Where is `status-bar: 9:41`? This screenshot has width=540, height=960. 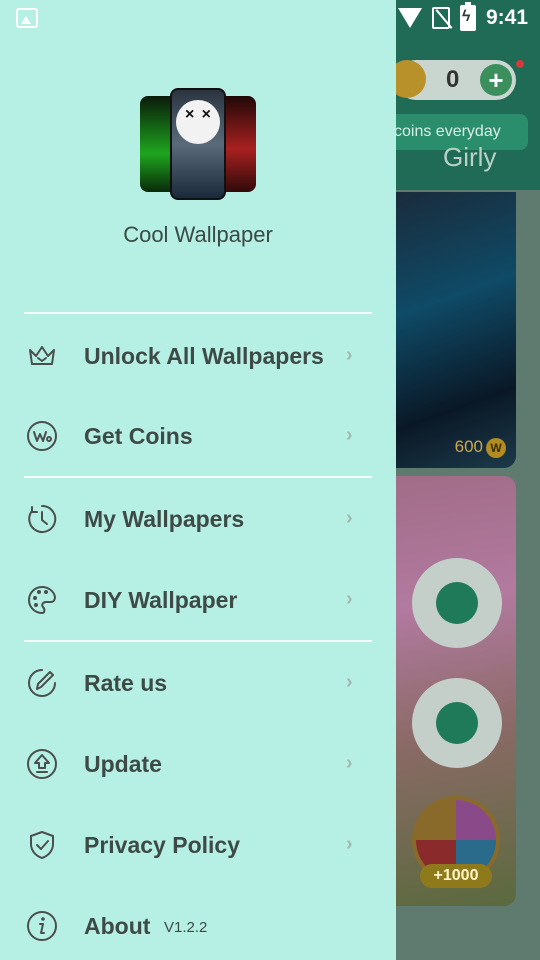 status-bar: 9:41 is located at coordinates (270, 18).